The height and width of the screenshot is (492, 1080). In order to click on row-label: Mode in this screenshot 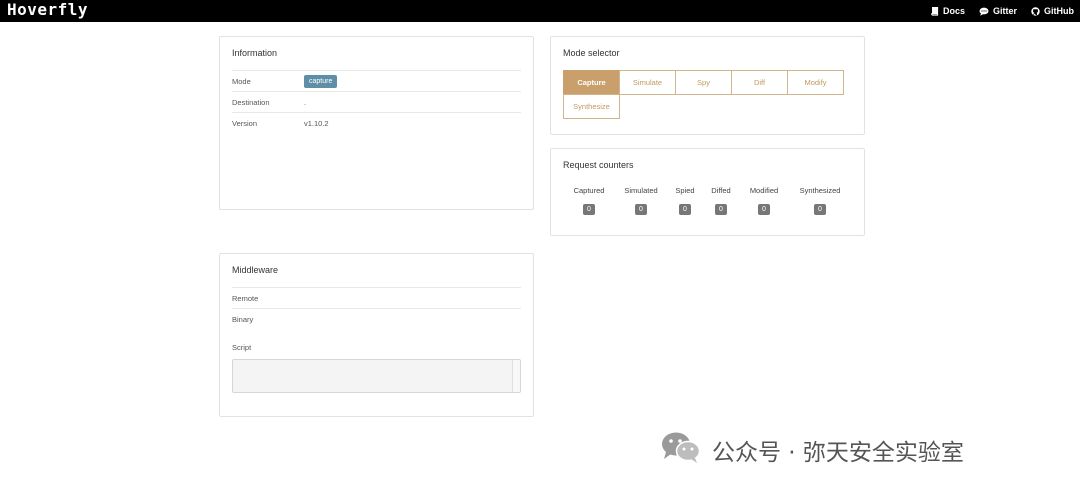, I will do `click(241, 81)`.